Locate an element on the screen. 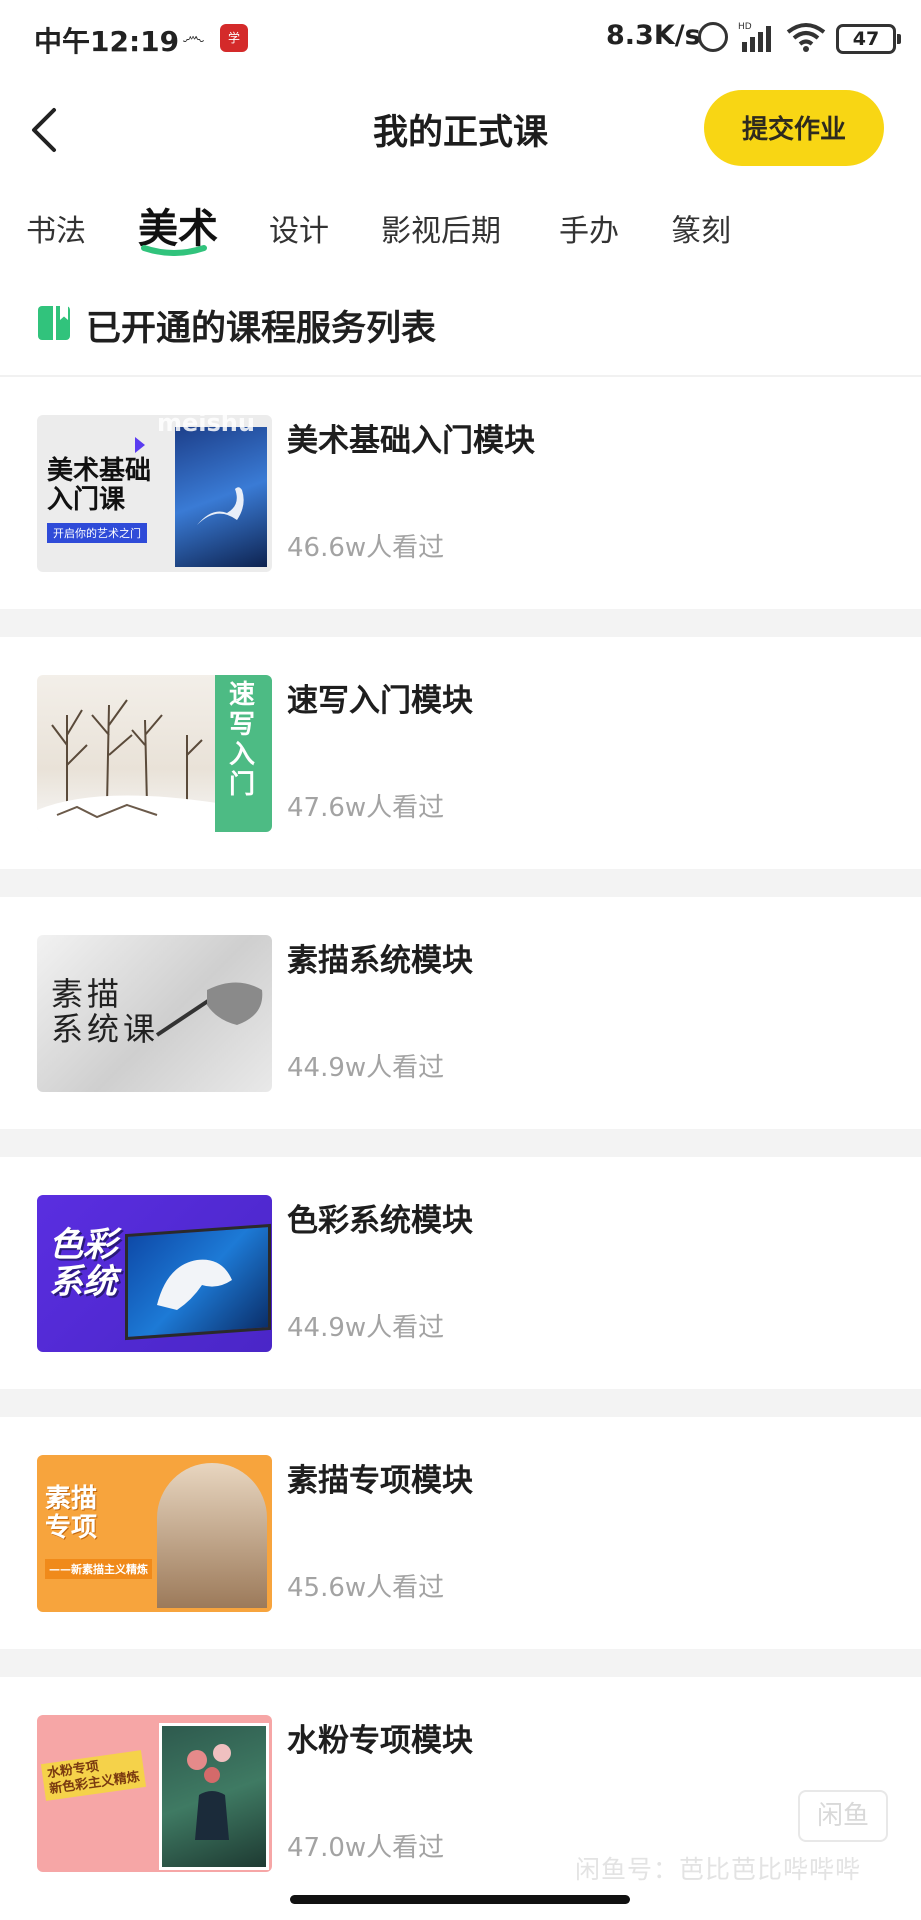 This screenshot has height=1920, width=921. thumb-title: 水粉专项 新色彩主义精炼 is located at coordinates (93, 1776).